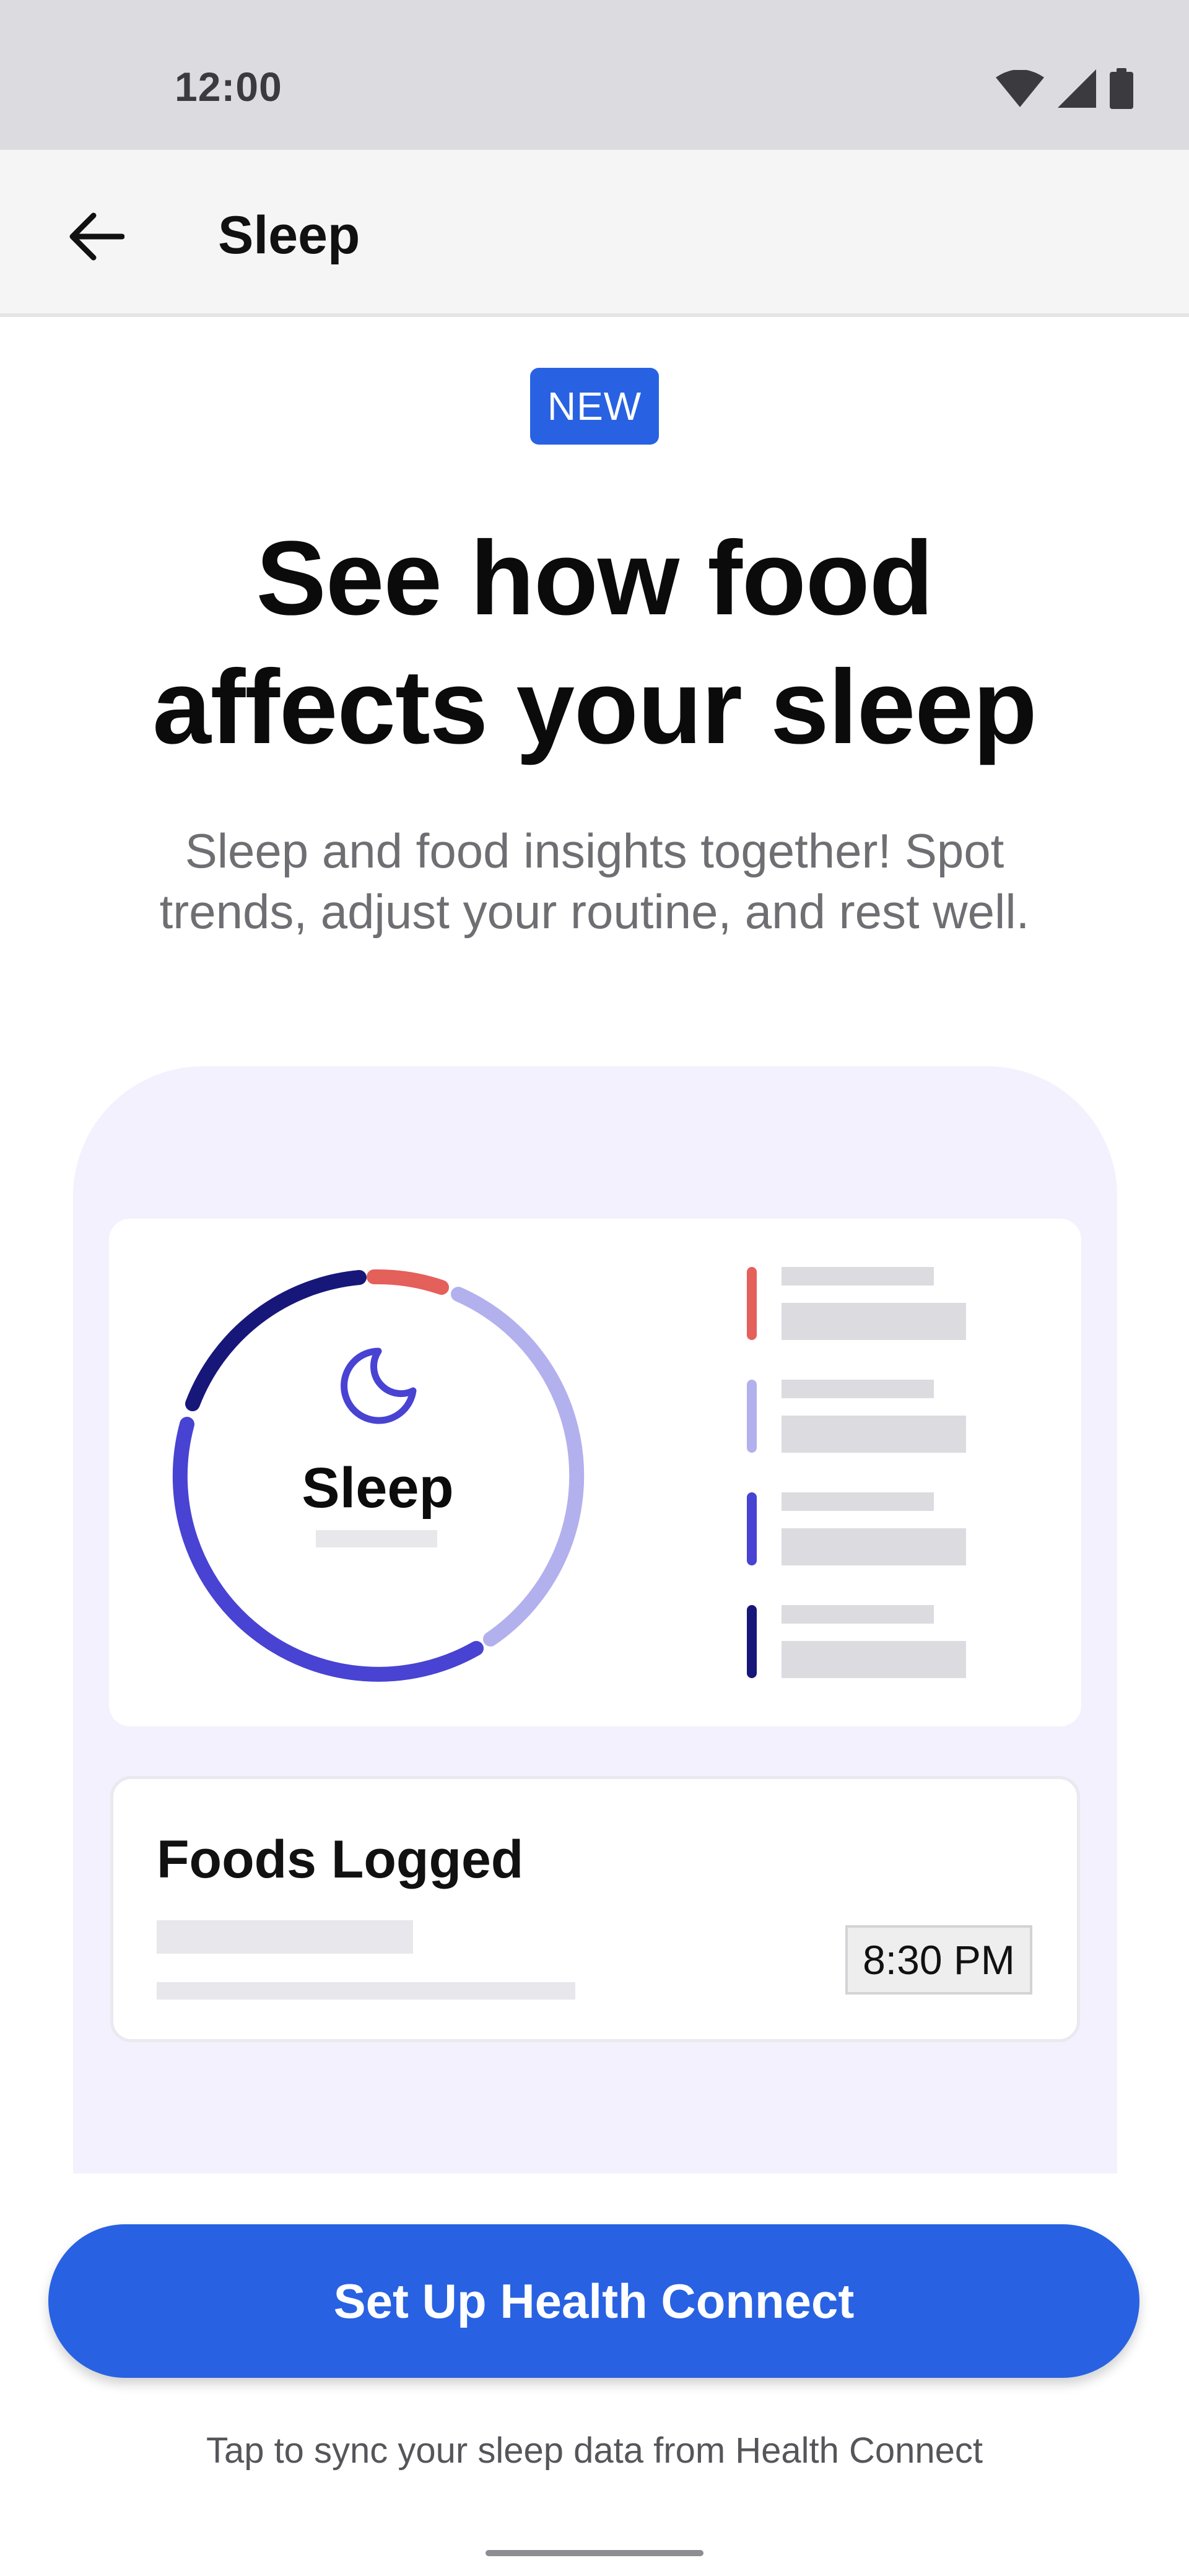  Describe the element at coordinates (1121, 89) in the screenshot. I see `battery-icon` at that location.